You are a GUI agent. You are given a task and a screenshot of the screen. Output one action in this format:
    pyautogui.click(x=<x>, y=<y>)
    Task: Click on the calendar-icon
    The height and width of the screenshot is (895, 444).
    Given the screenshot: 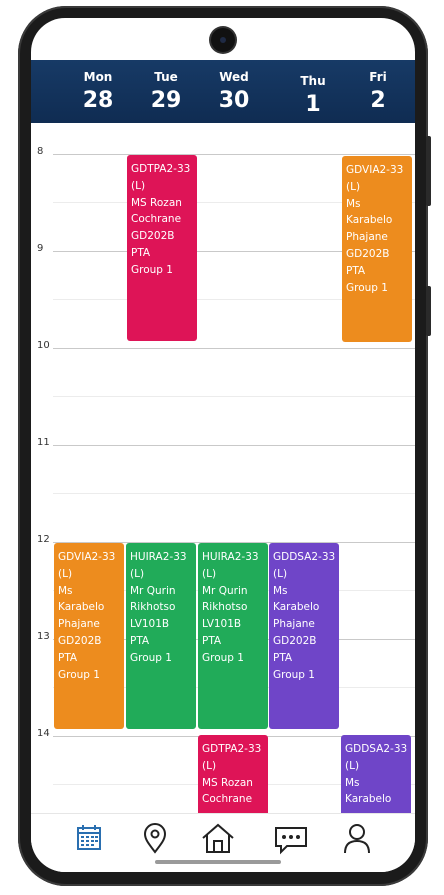 What is the action you would take?
    pyautogui.click(x=89, y=837)
    